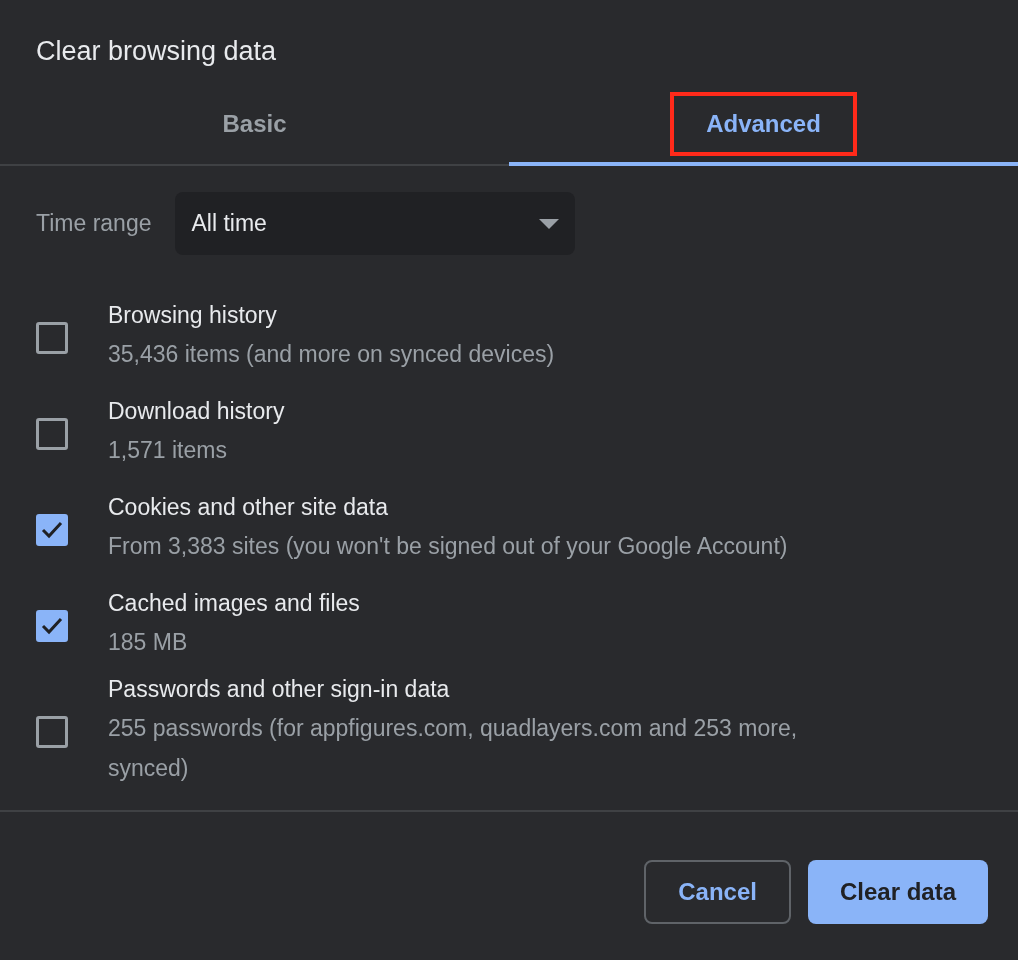 This screenshot has height=960, width=1018. I want to click on tab: Basic, so click(254, 126).